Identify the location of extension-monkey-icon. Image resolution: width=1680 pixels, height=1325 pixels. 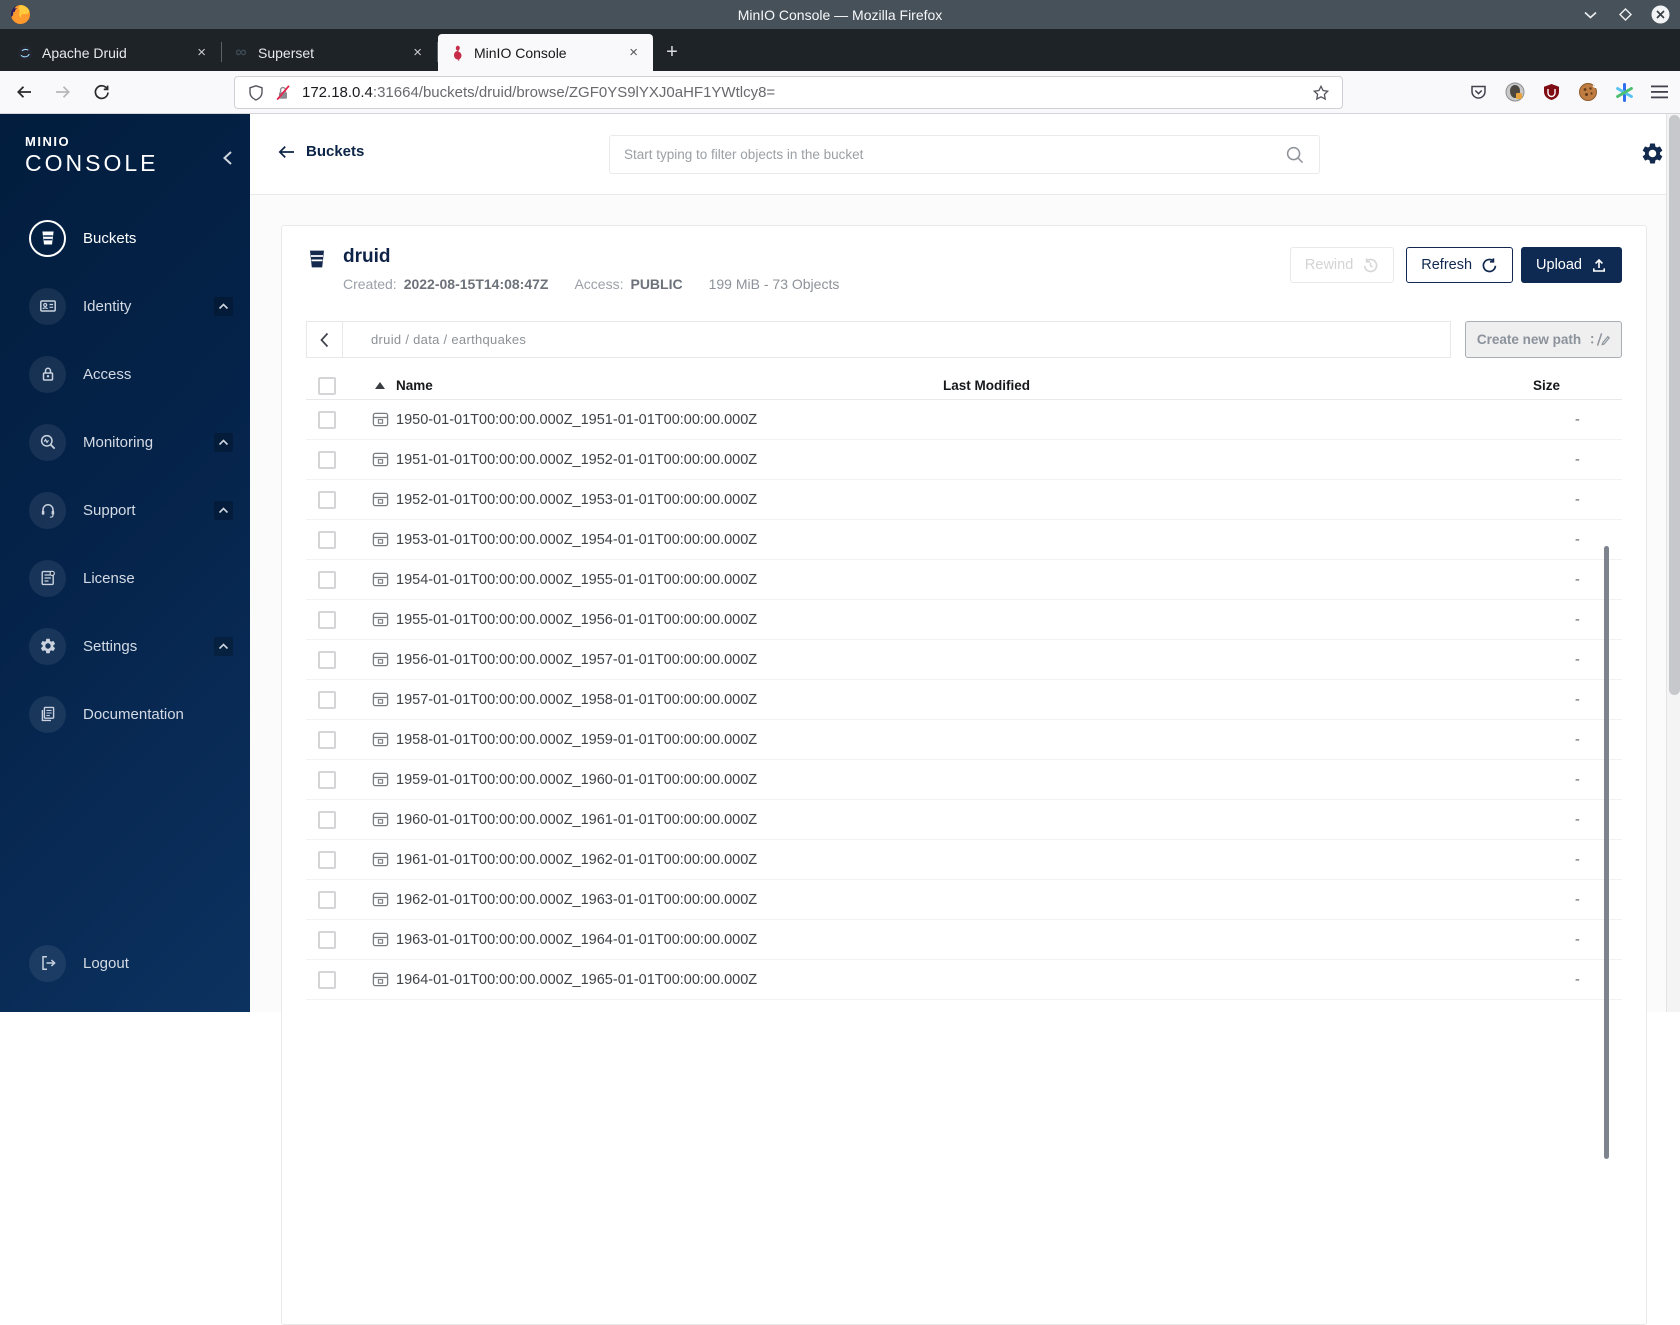
(1515, 92).